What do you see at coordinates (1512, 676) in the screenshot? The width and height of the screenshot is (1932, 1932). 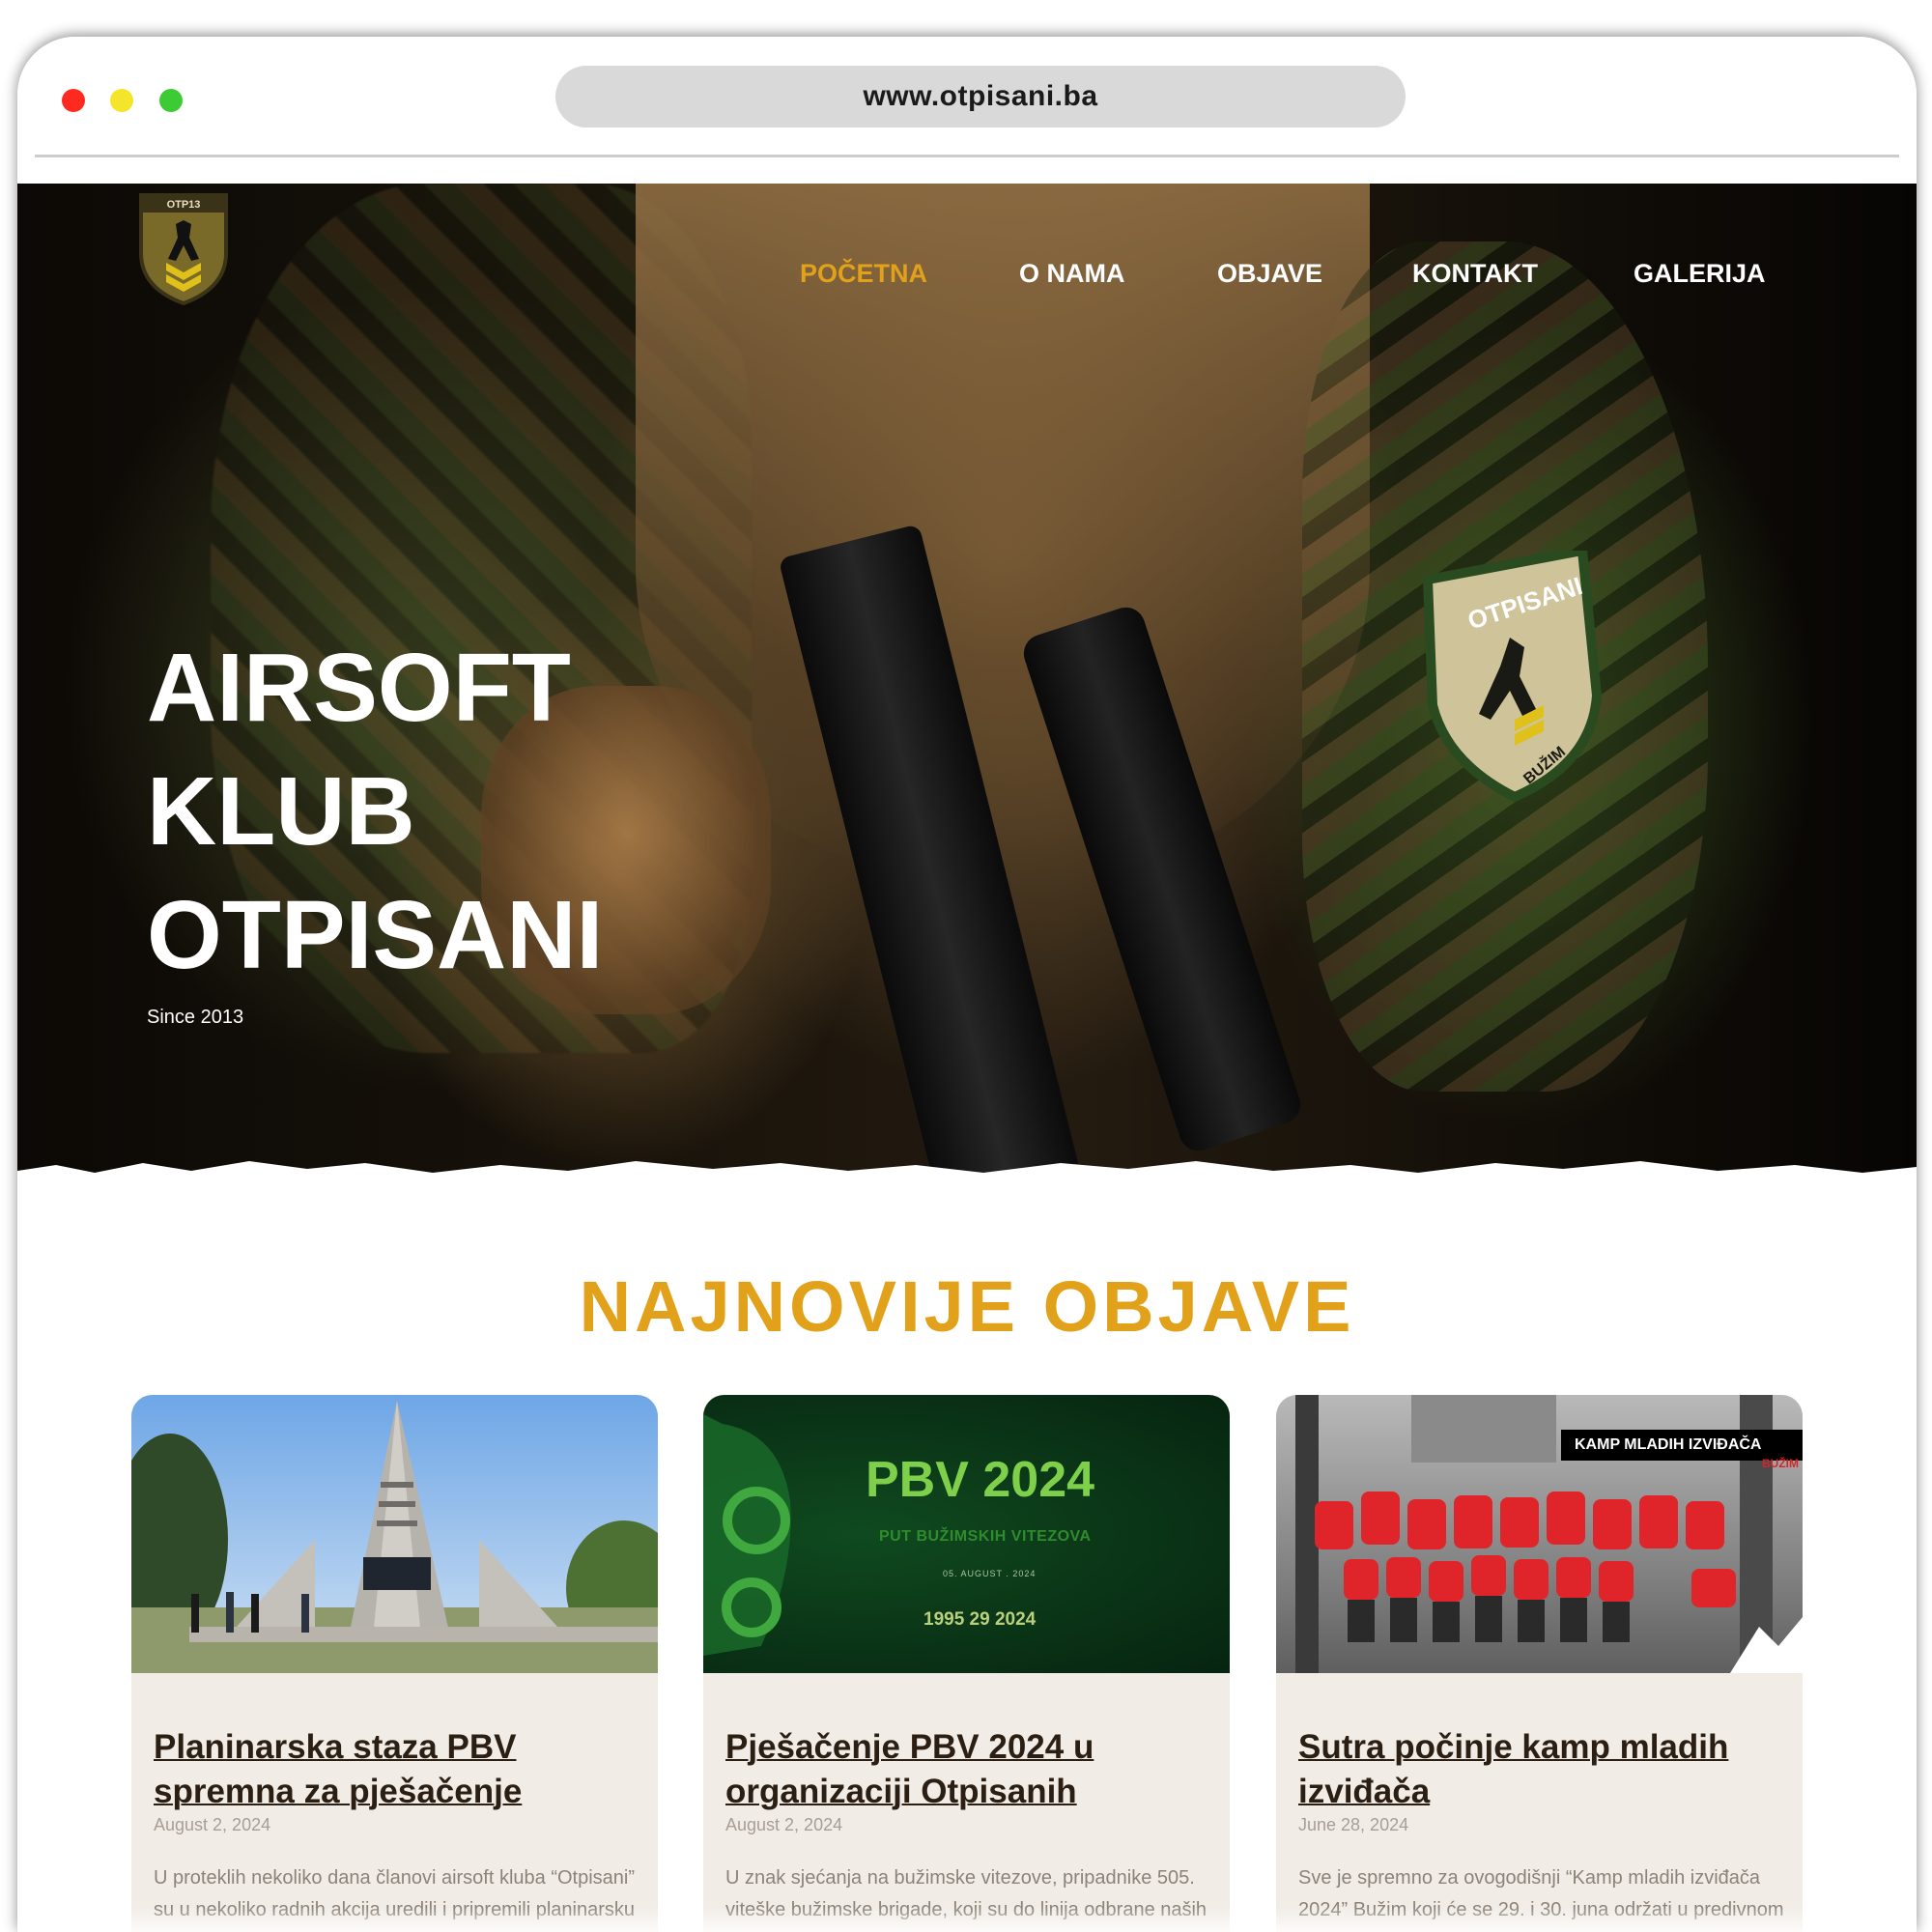 I see `club-patch-icon: OTPISANI BUŽIM` at bounding box center [1512, 676].